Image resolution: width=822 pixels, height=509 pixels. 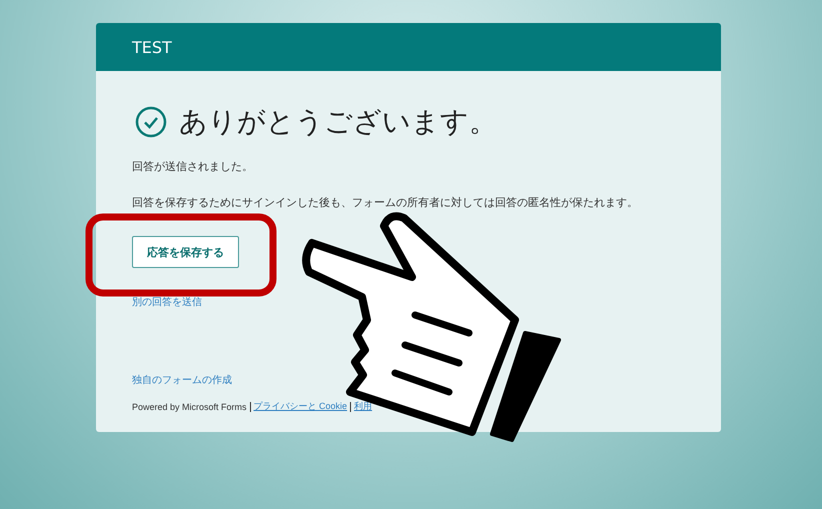 I want to click on create-form-link: 独自のフォームの作成, so click(x=182, y=380).